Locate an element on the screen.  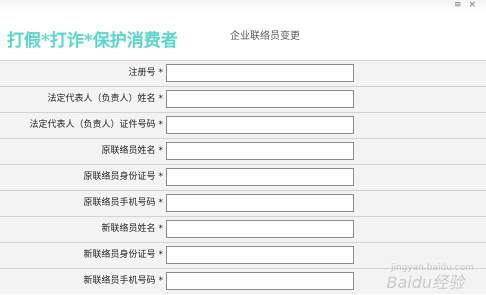
form-row-legal-rep-id: 法定代表人（负责人）证件号码 * is located at coordinates (243, 125).